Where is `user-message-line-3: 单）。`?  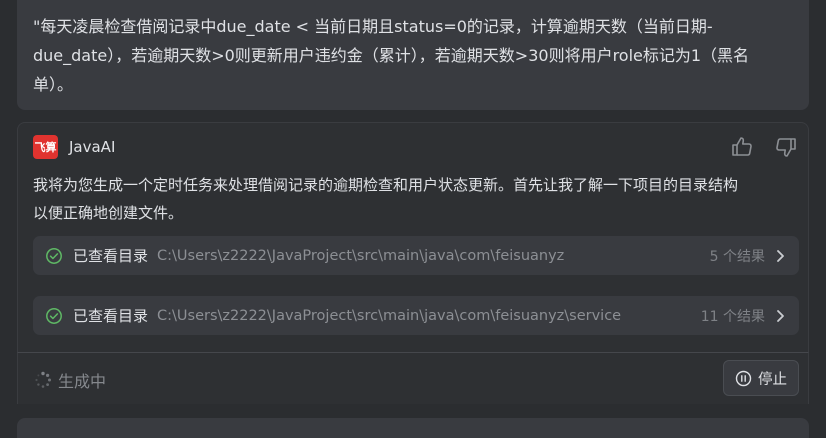
user-message-line-3: 单）。 is located at coordinates (53, 84).